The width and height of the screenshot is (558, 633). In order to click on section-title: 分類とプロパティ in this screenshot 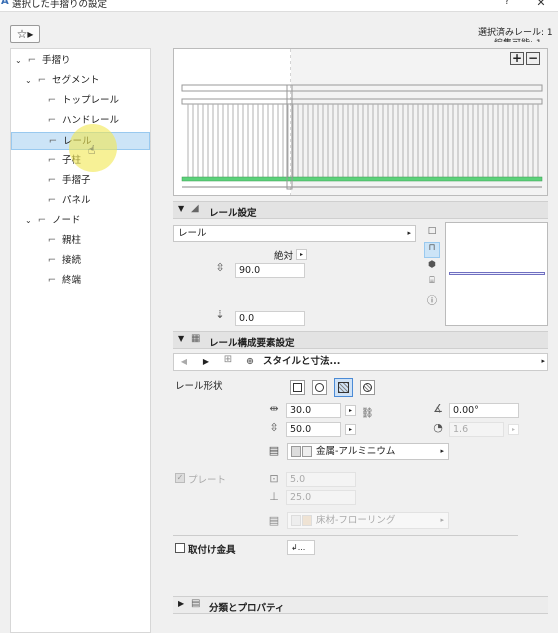, I will do `click(247, 608)`.